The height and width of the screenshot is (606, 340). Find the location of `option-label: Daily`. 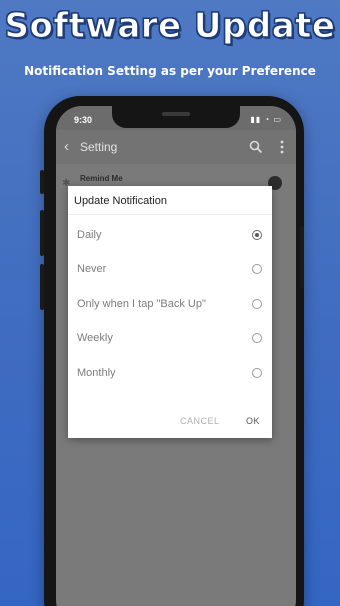

option-label: Daily is located at coordinates (89, 235).